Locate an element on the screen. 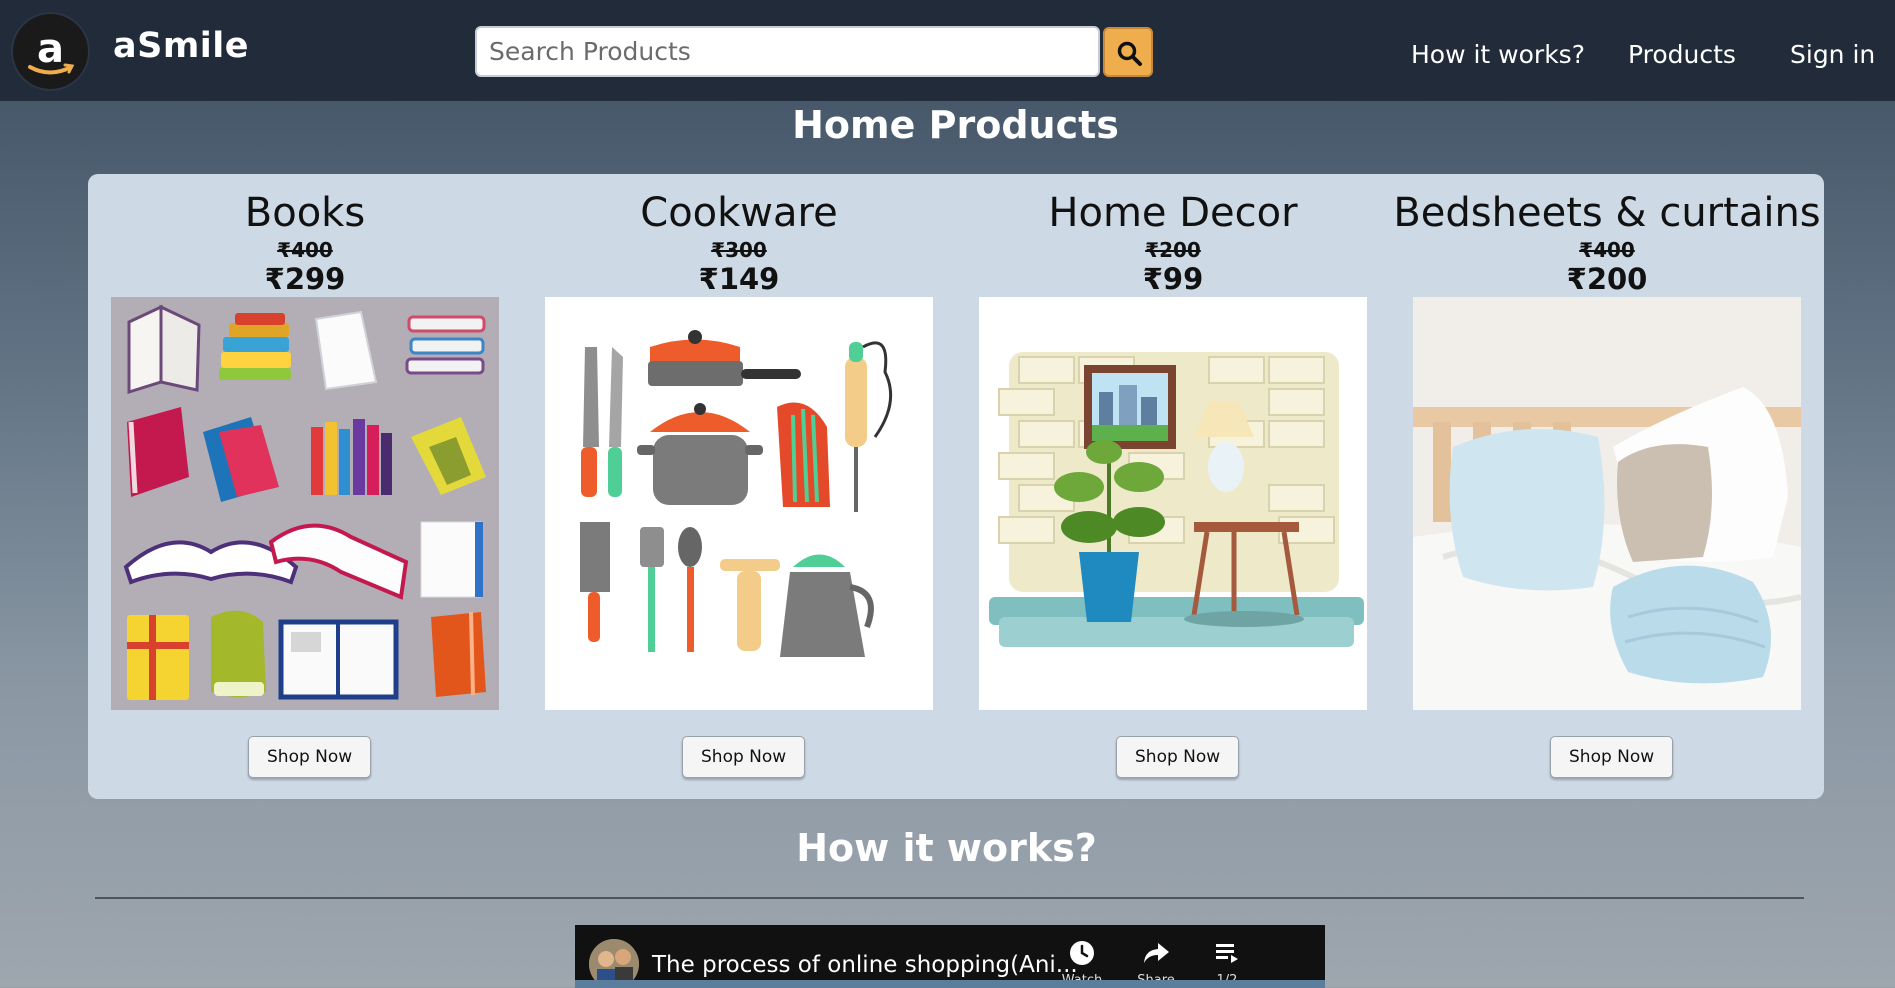 This screenshot has width=1895, height=988. price: ₹99 is located at coordinates (1173, 279).